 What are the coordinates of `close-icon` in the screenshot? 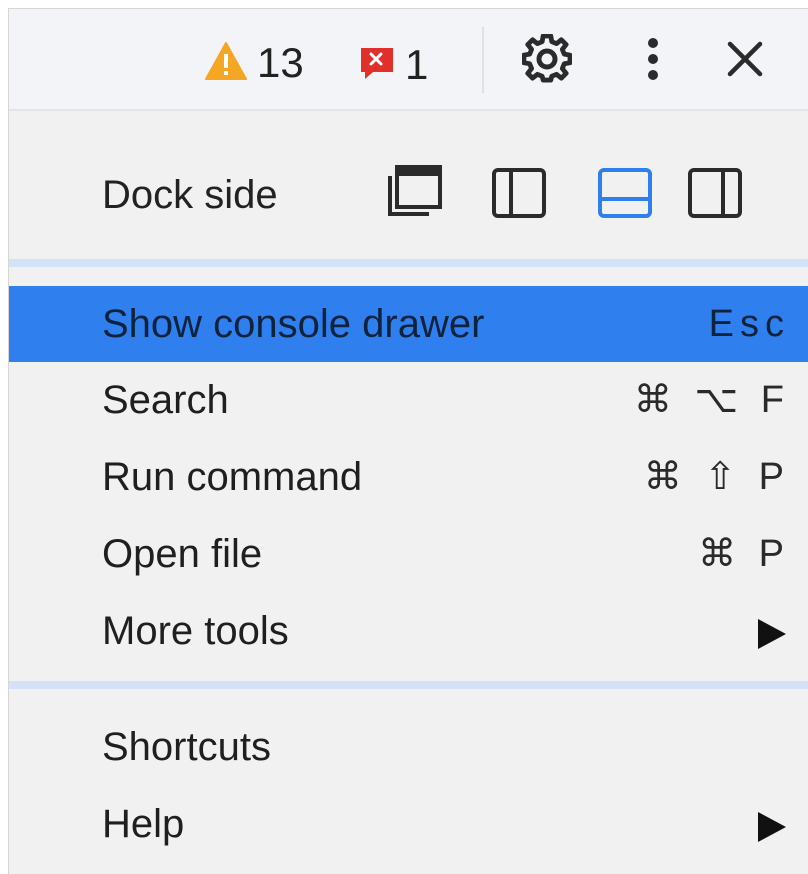 It's located at (745, 61).